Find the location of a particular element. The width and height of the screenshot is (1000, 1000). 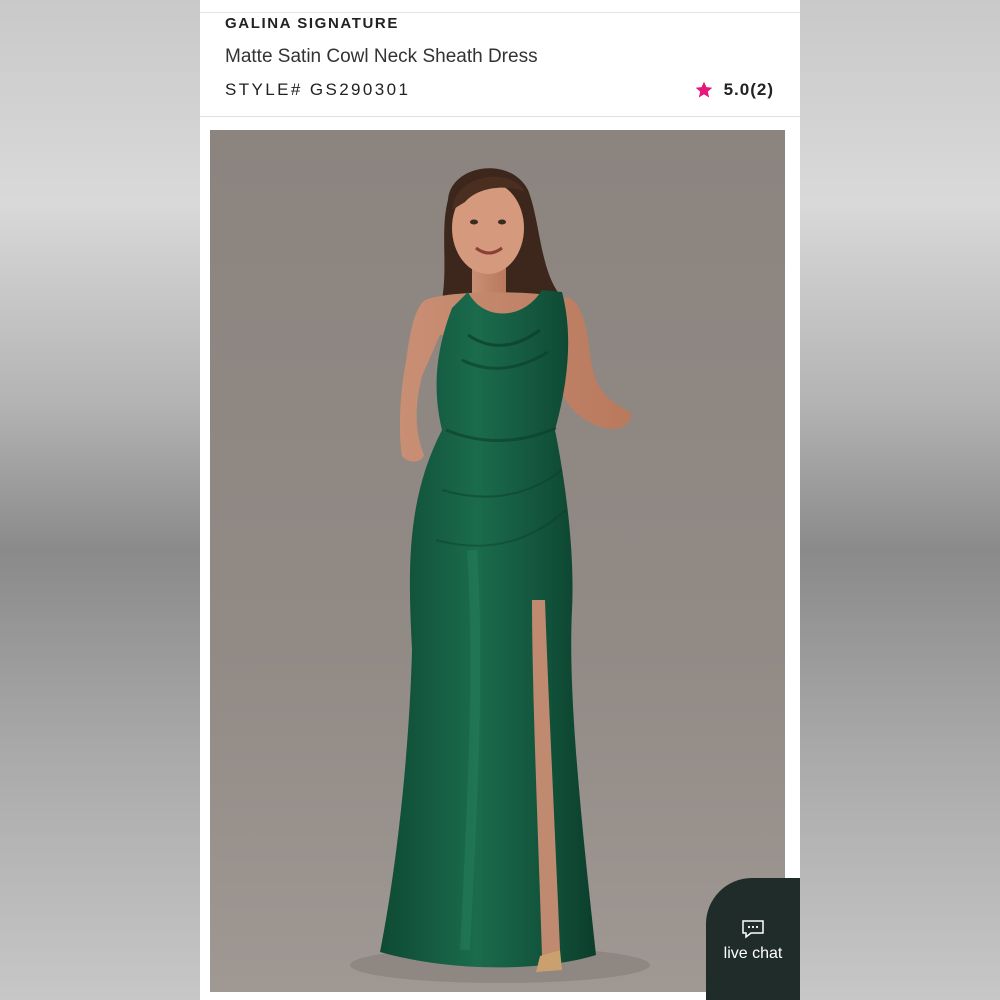

rating-value: 5.0(2) is located at coordinates (748, 89).